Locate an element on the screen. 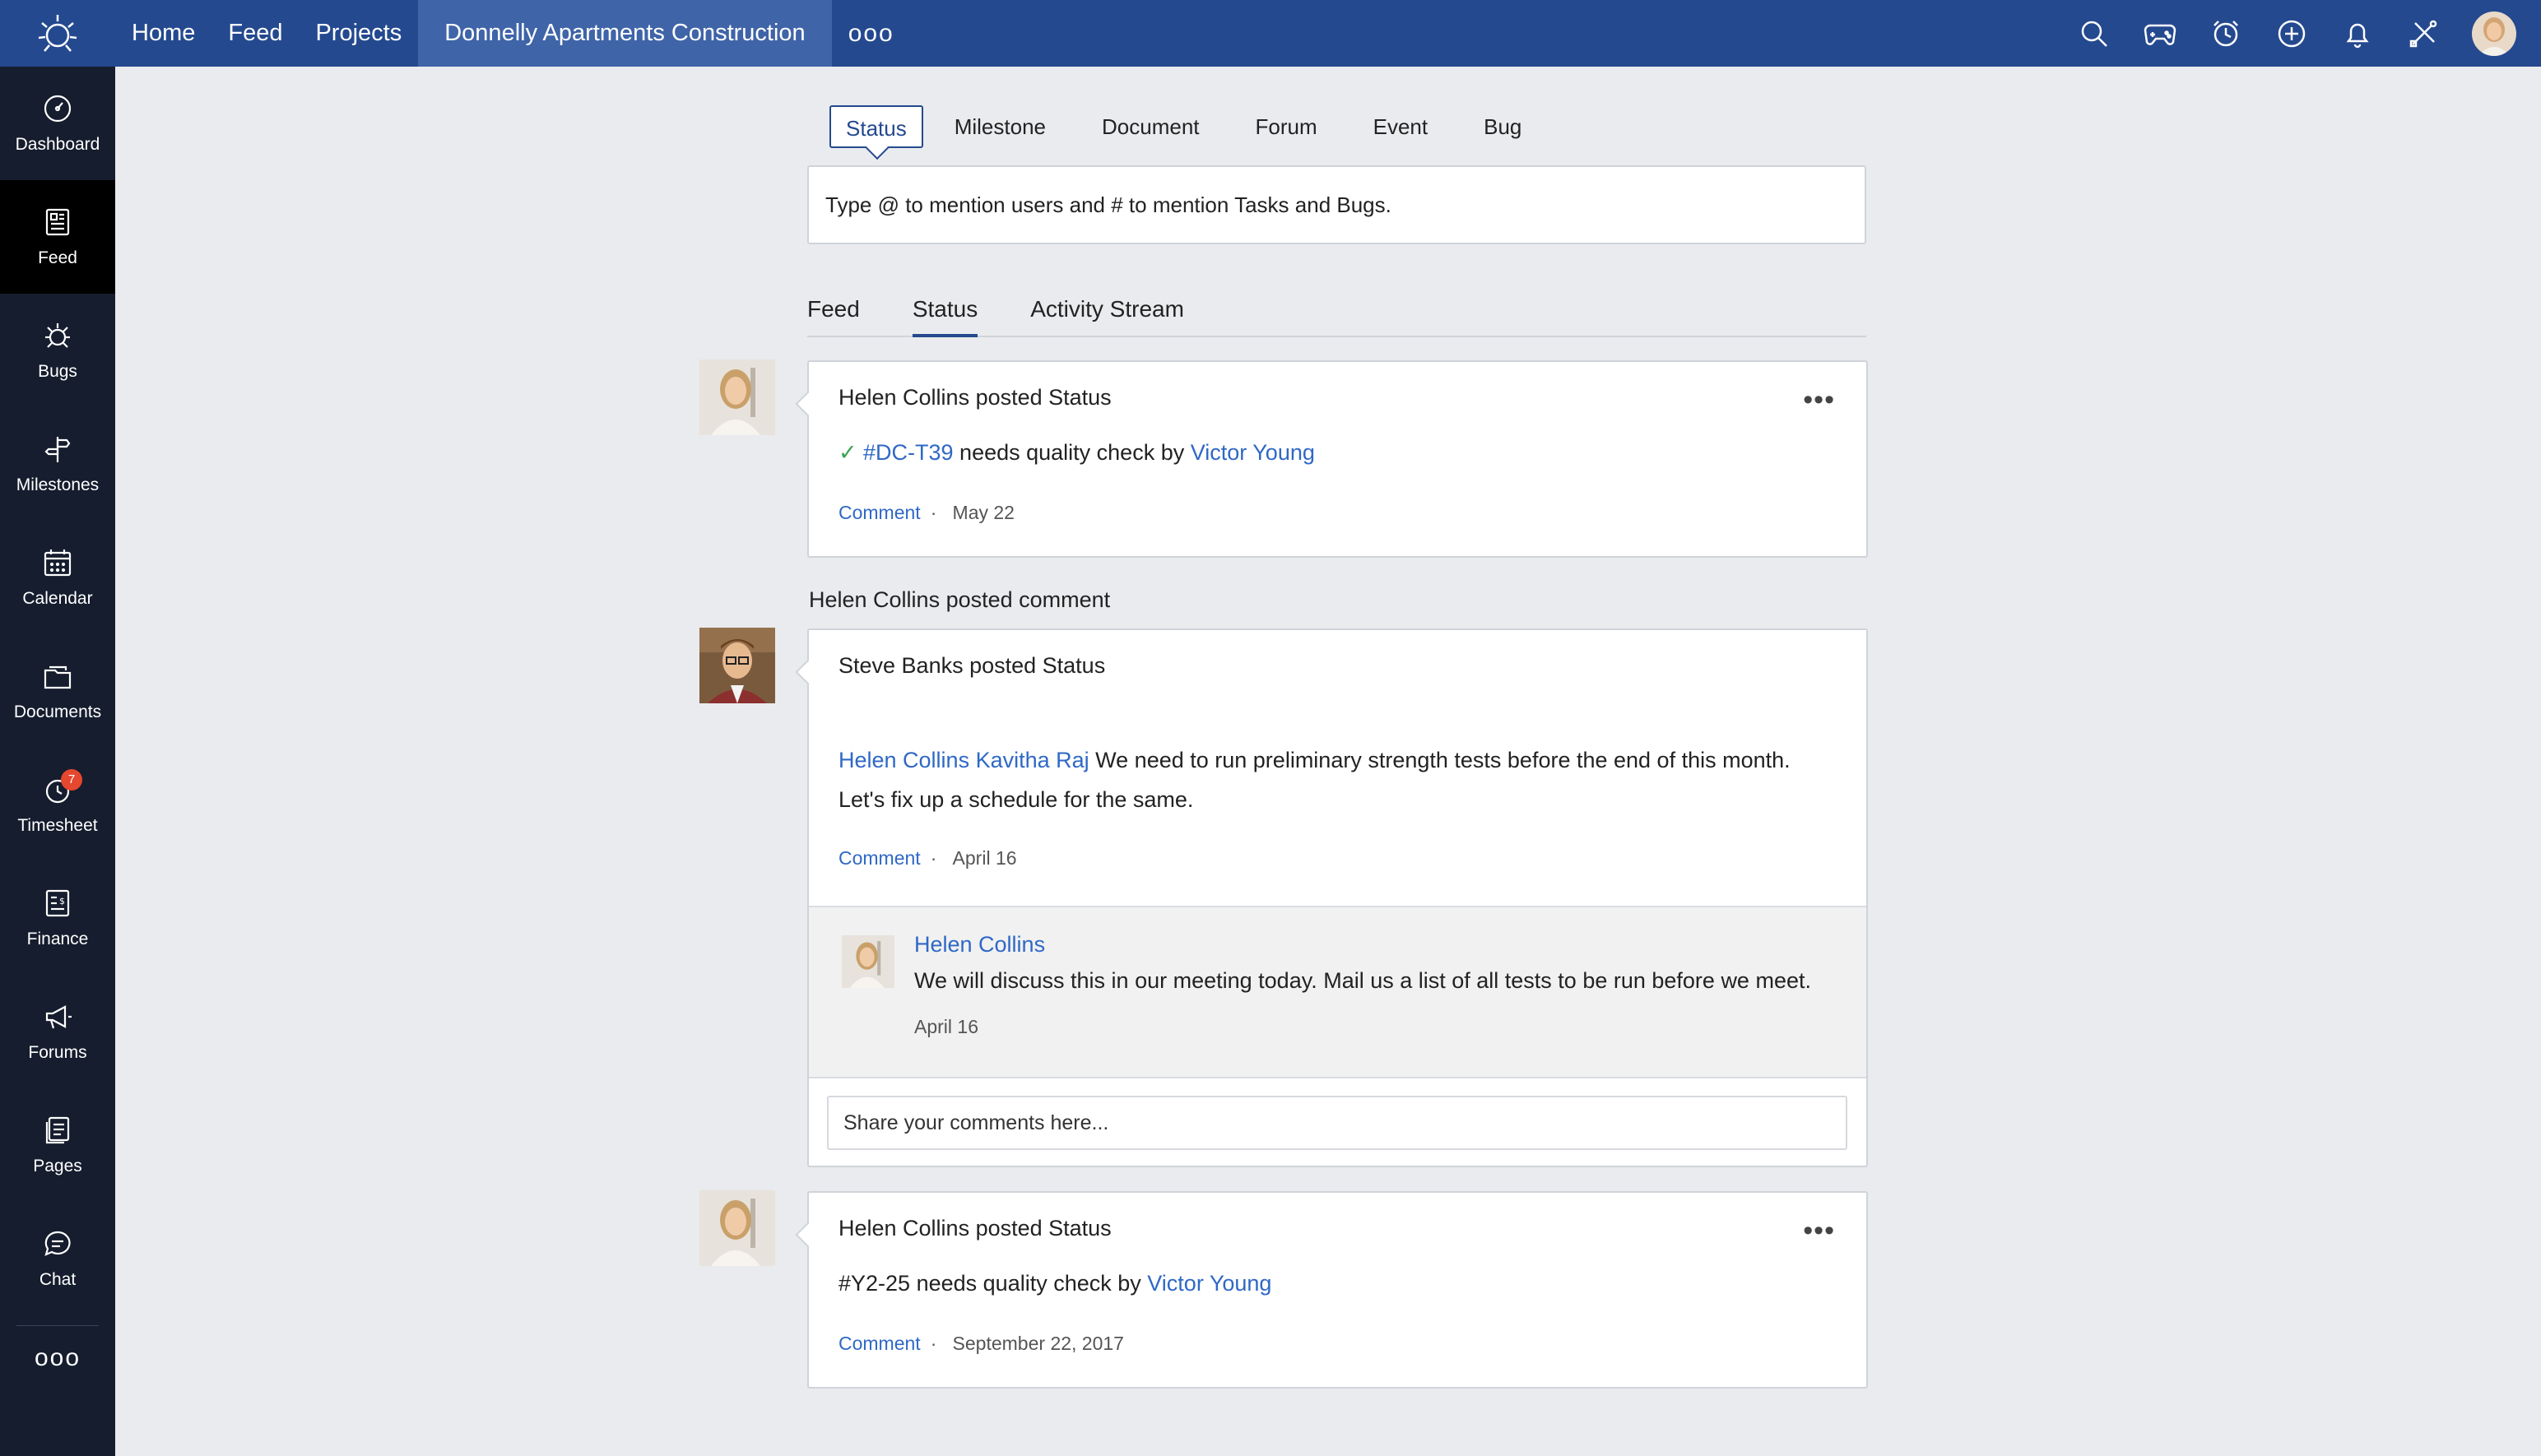  search-icon is located at coordinates (2094, 33).